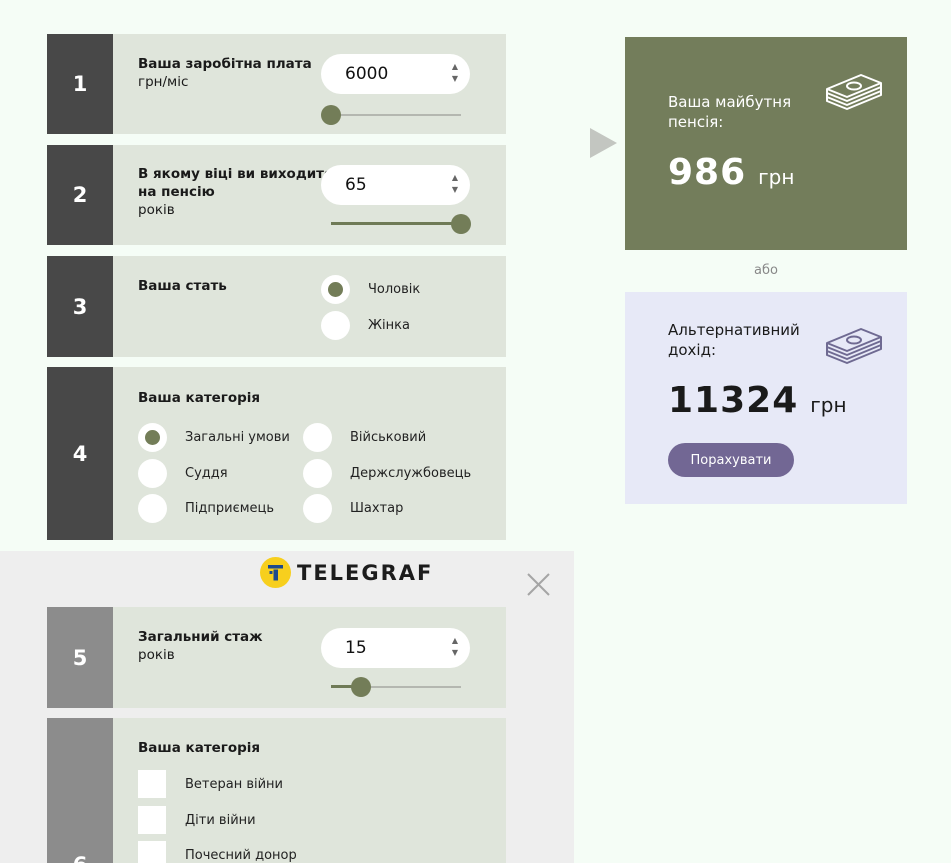 This screenshot has width=951, height=863. I want to click on telegraf-logo-text: TELEGRAF, so click(365, 572).